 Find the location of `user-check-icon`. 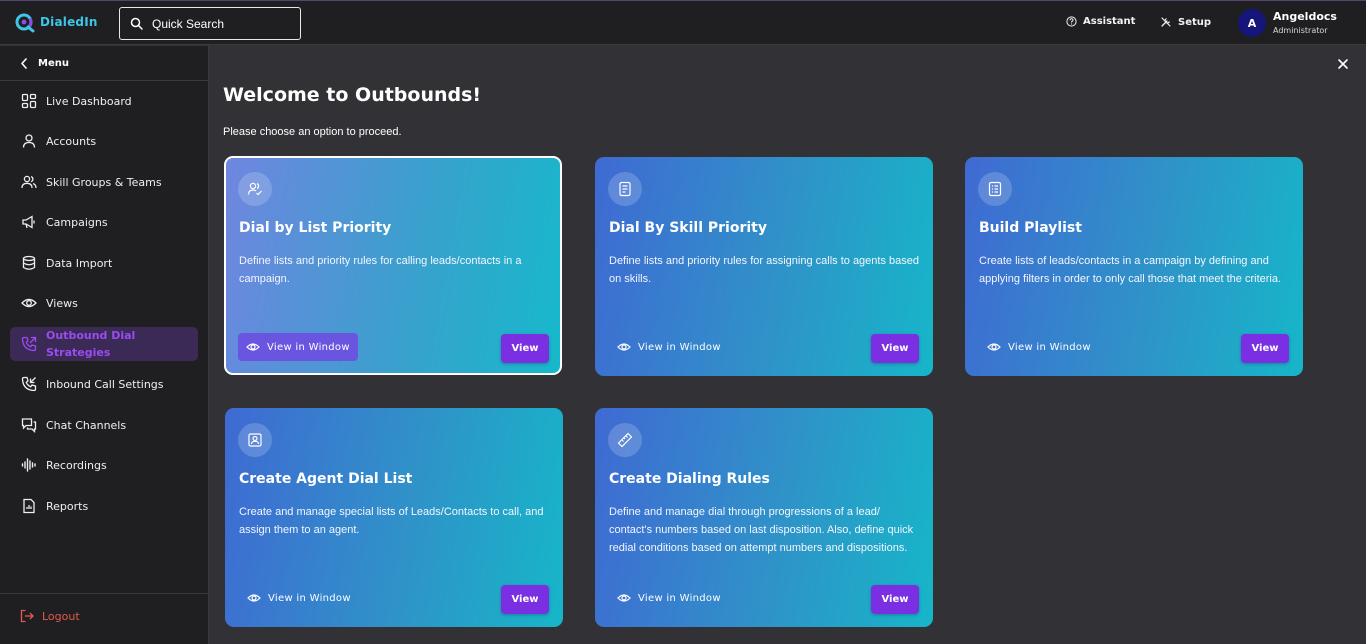

user-check-icon is located at coordinates (254, 189).